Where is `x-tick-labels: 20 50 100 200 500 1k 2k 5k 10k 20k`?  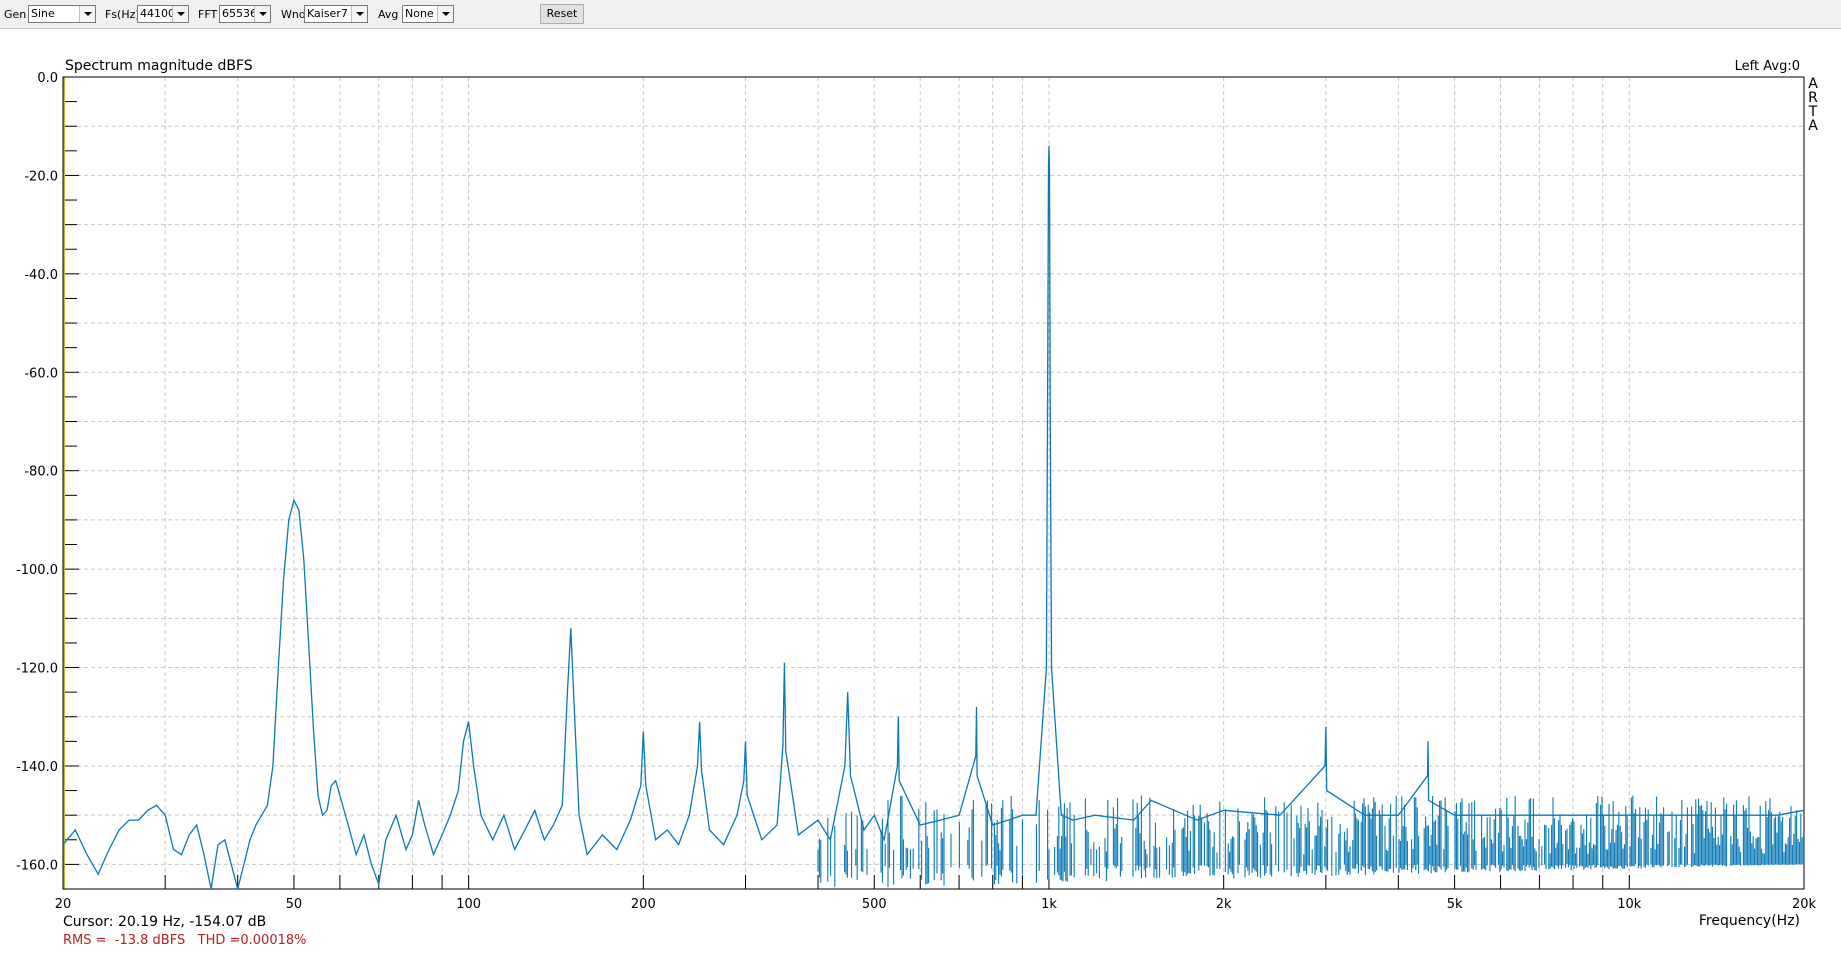 x-tick-labels: 20 50 100 200 500 1k 2k 5k 10k 20k is located at coordinates (936, 904).